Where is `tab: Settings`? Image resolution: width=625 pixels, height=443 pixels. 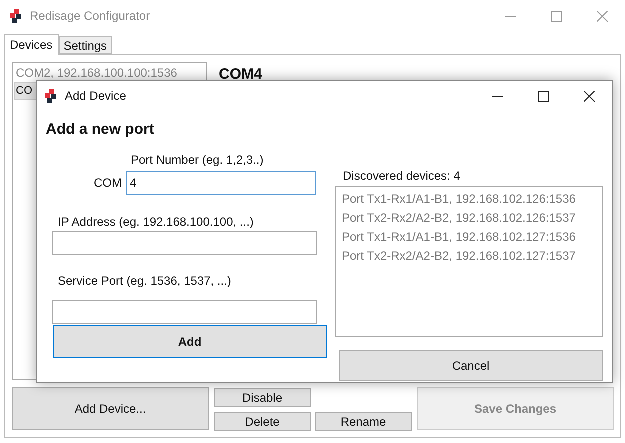 tab: Settings is located at coordinates (85, 45).